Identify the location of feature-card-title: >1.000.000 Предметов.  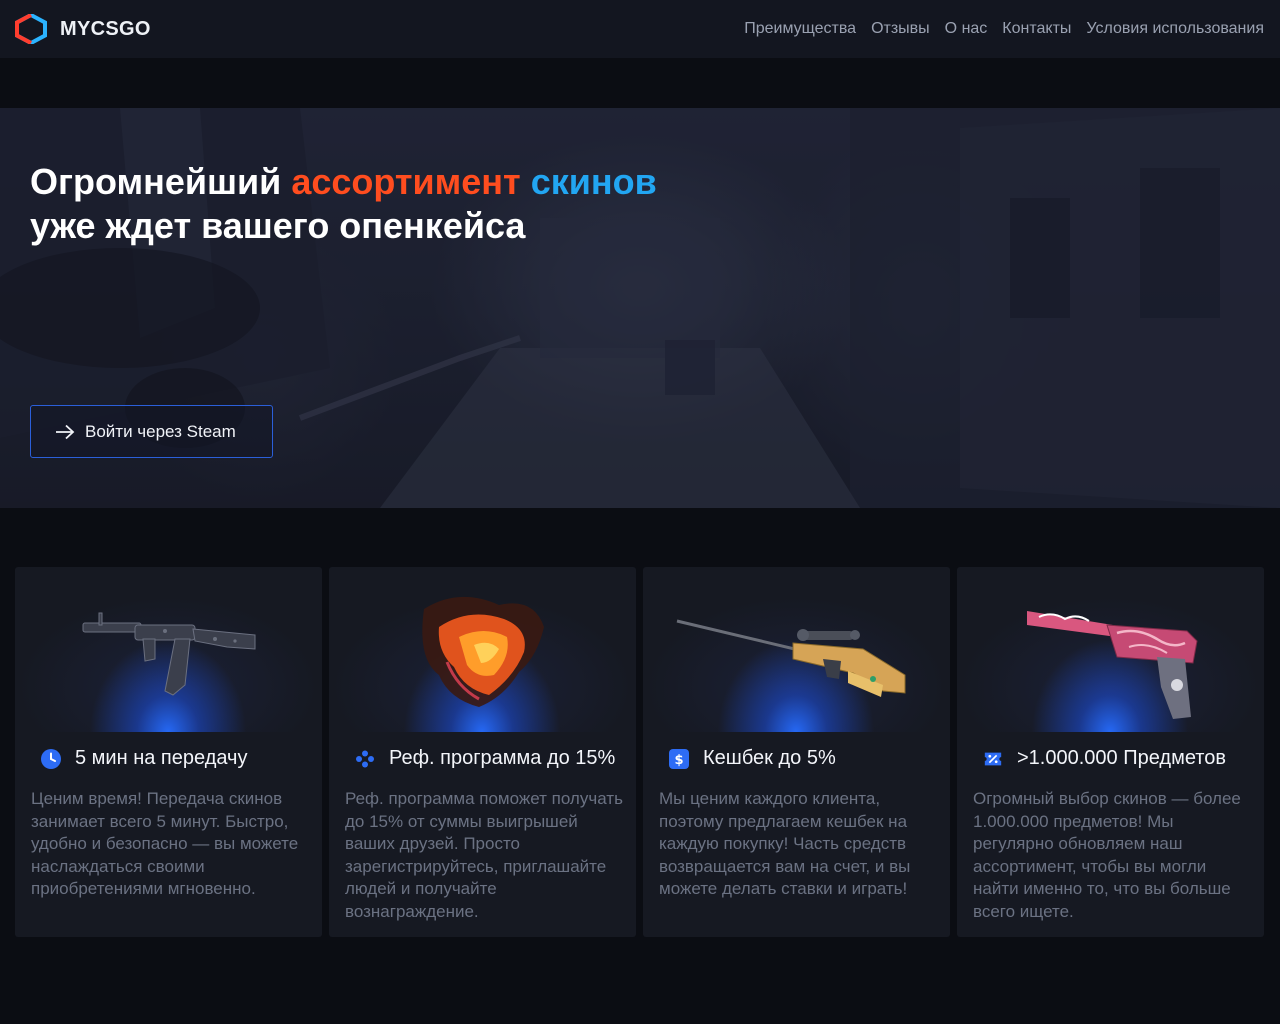
(1104, 758).